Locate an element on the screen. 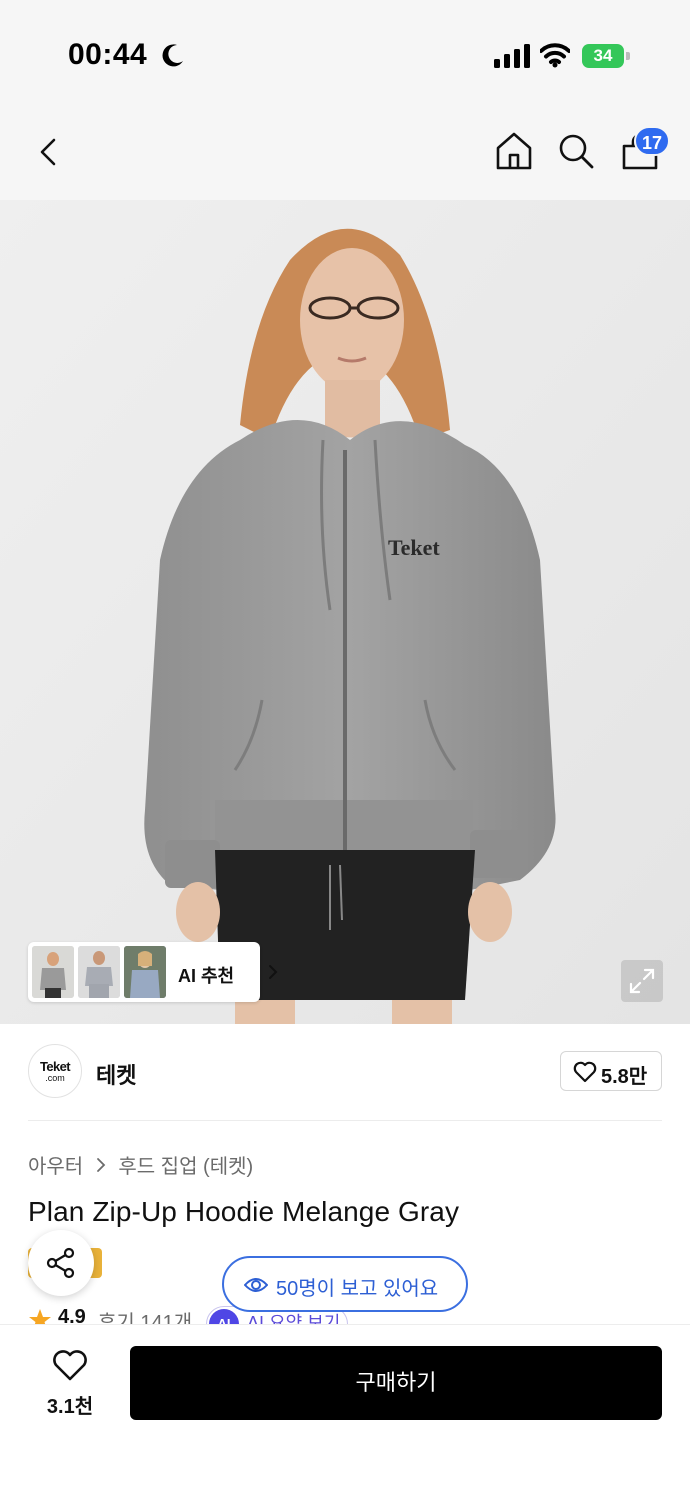 This screenshot has height=1500, width=690. divider is located at coordinates (345, 1120).